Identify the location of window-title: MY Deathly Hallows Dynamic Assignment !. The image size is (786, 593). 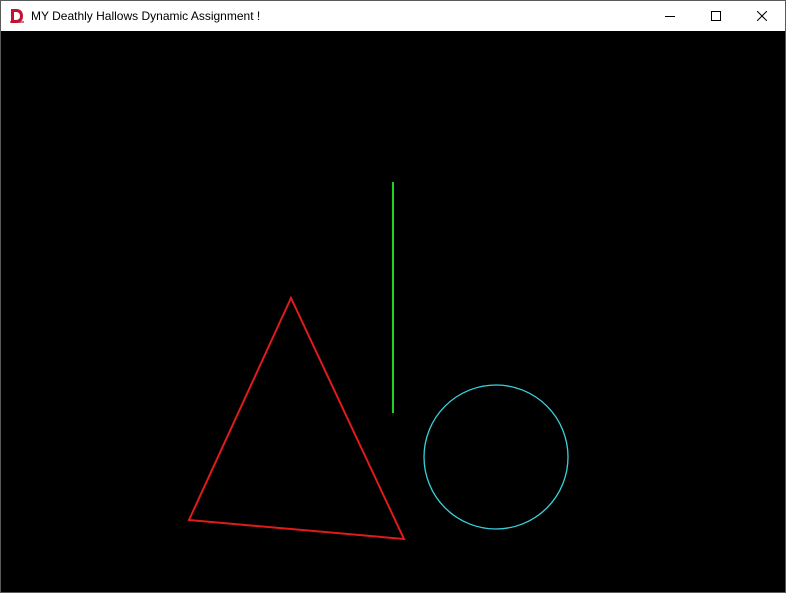
(146, 16).